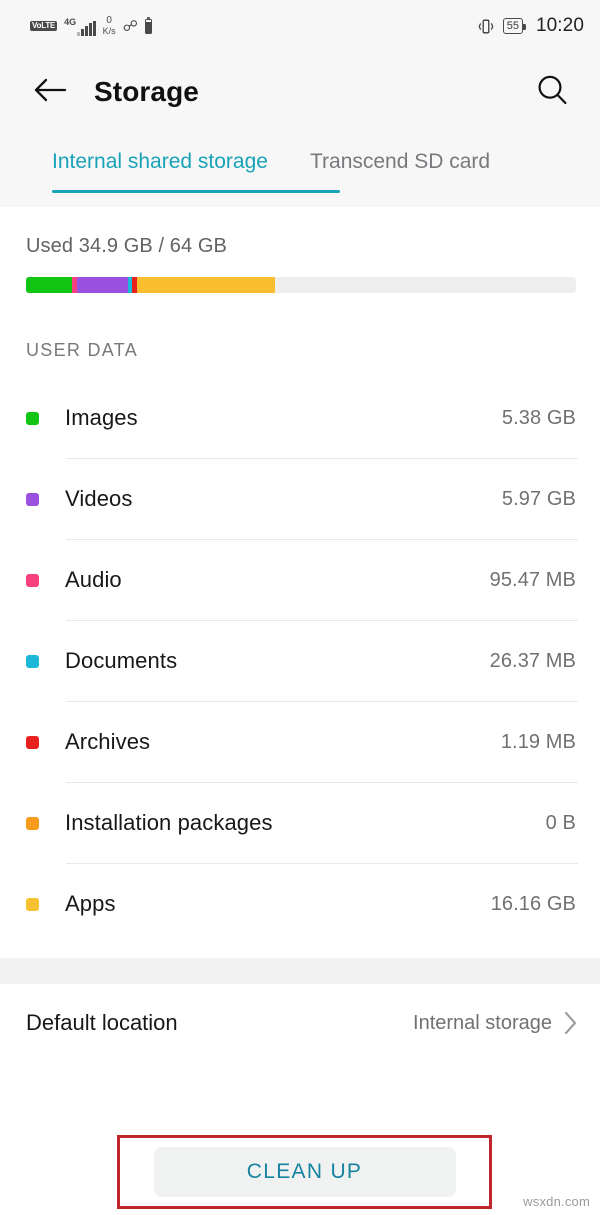 The height and width of the screenshot is (1215, 600). I want to click on back-arrow-icon, so click(50, 92).